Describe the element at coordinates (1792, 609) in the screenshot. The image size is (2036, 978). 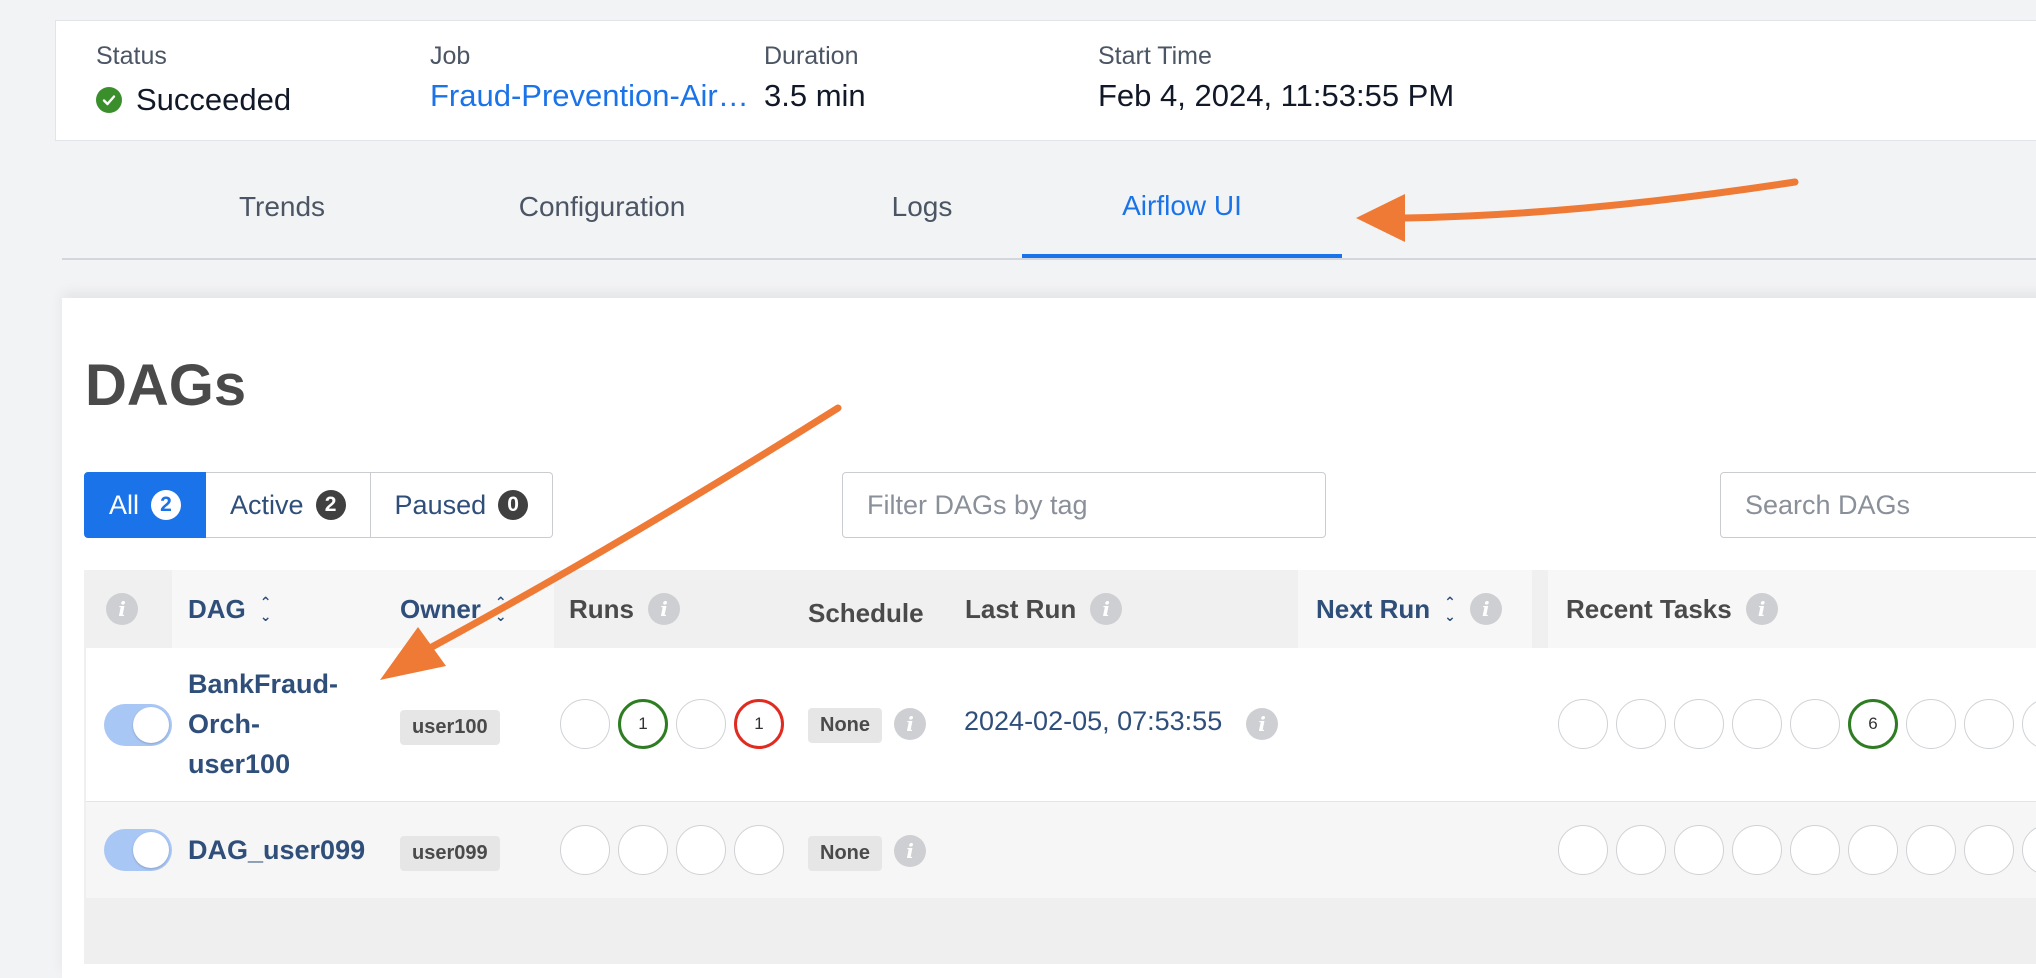
I see `header-recent-tasks: Recent Tasks i` at that location.